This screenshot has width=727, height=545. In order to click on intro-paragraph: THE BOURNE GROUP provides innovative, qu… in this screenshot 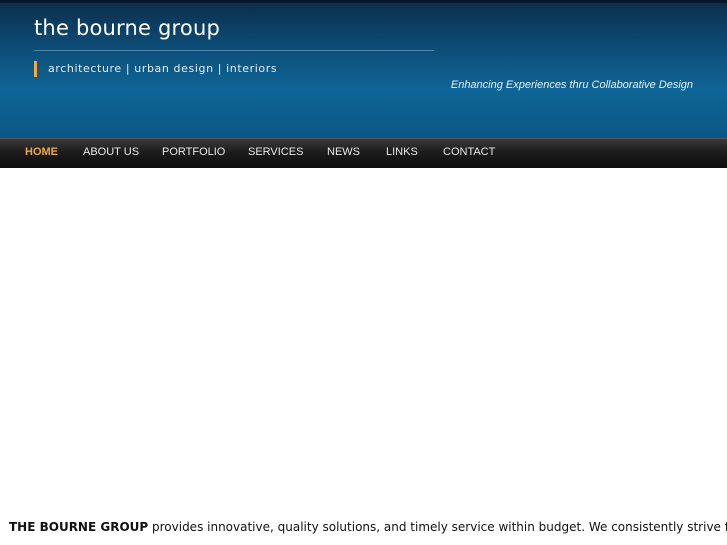, I will do `click(368, 527)`.